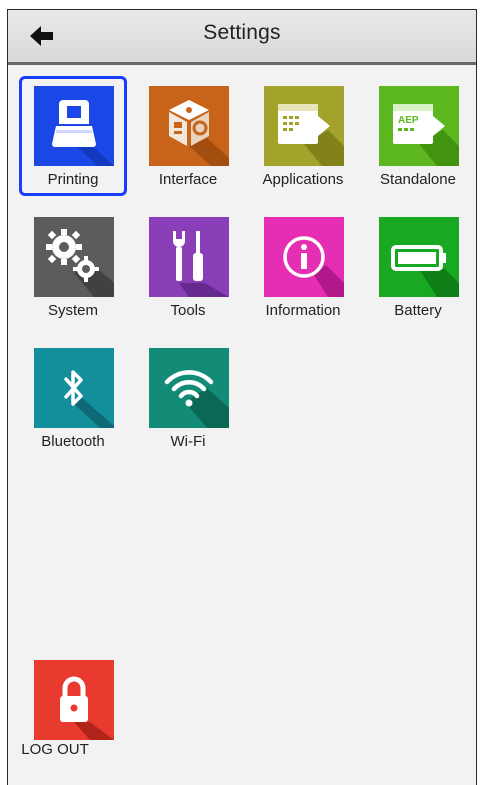  What do you see at coordinates (425, 271) in the screenshot?
I see `battery-icon` at bounding box center [425, 271].